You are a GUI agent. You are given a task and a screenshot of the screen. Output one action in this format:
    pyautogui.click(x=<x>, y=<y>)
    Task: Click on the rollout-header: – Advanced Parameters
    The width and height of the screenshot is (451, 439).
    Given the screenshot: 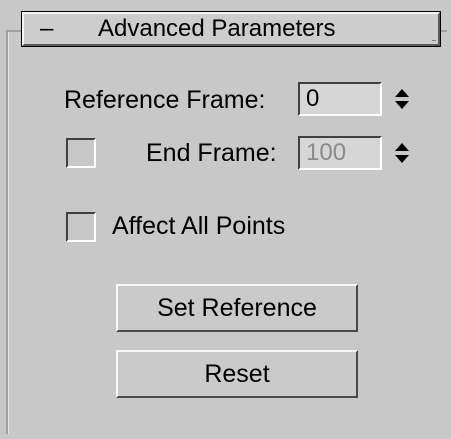 What is the action you would take?
    pyautogui.click(x=231, y=29)
    